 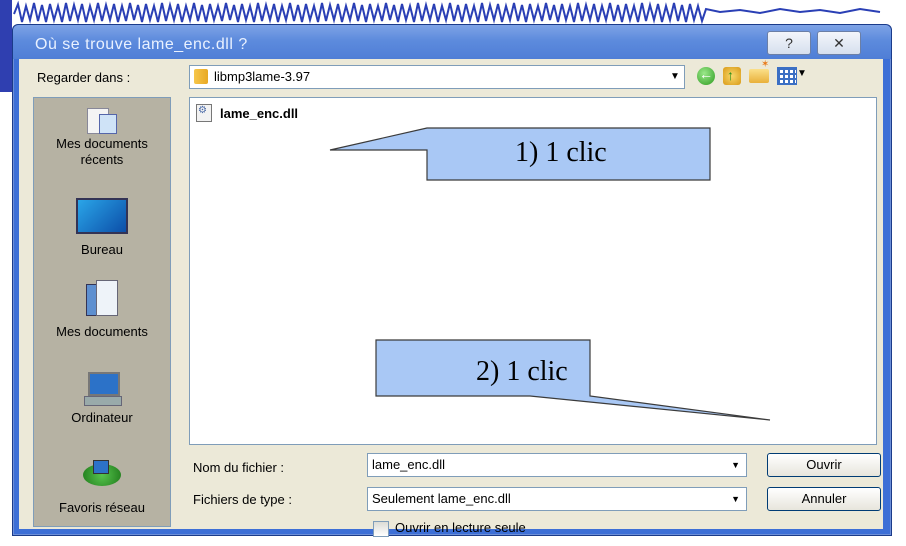 What do you see at coordinates (102, 216) in the screenshot?
I see `desktop-icon` at bounding box center [102, 216].